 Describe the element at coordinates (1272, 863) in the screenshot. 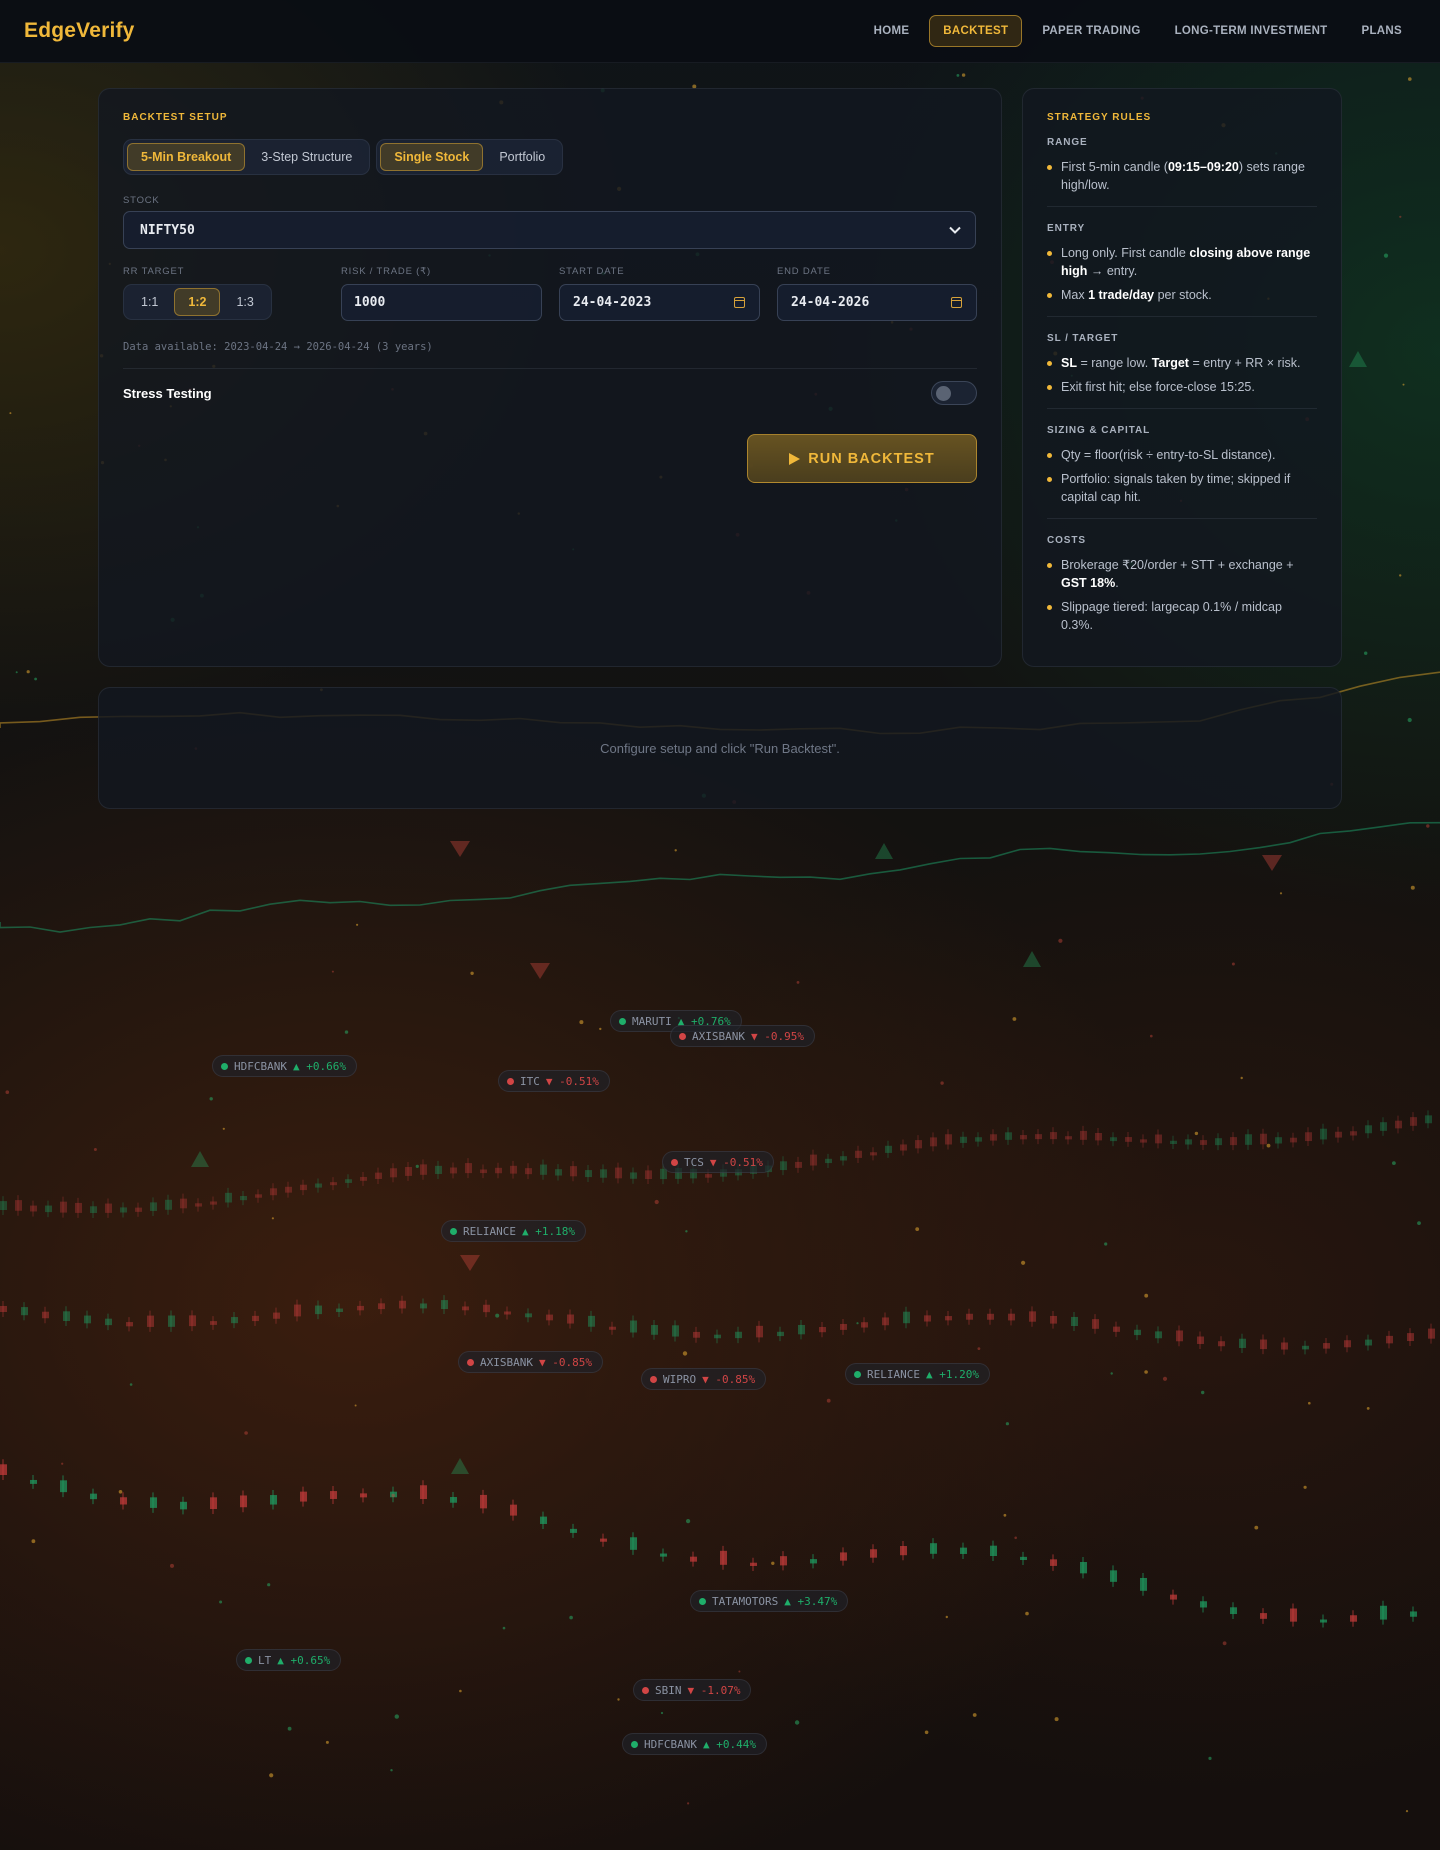

I see `background-down-triangle` at that location.